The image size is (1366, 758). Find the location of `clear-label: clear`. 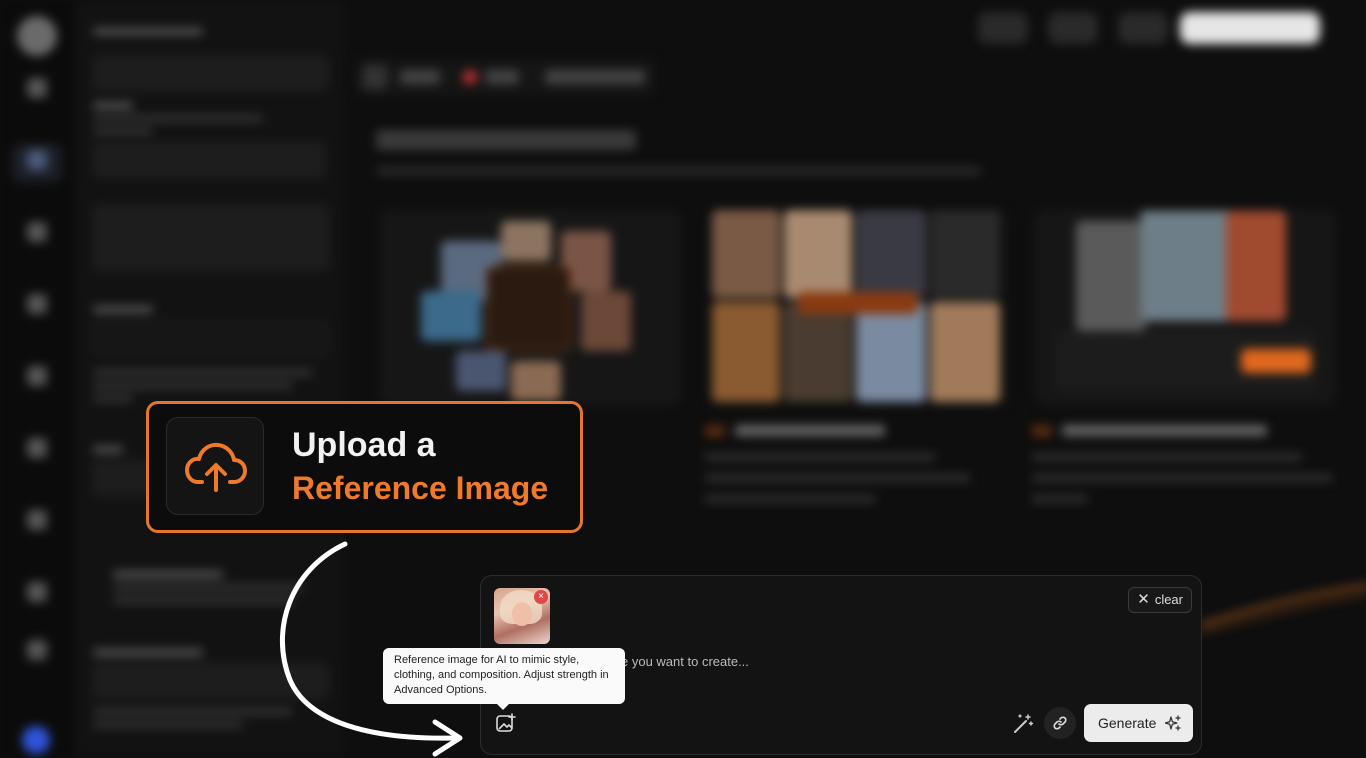

clear-label: clear is located at coordinates (1168, 599).